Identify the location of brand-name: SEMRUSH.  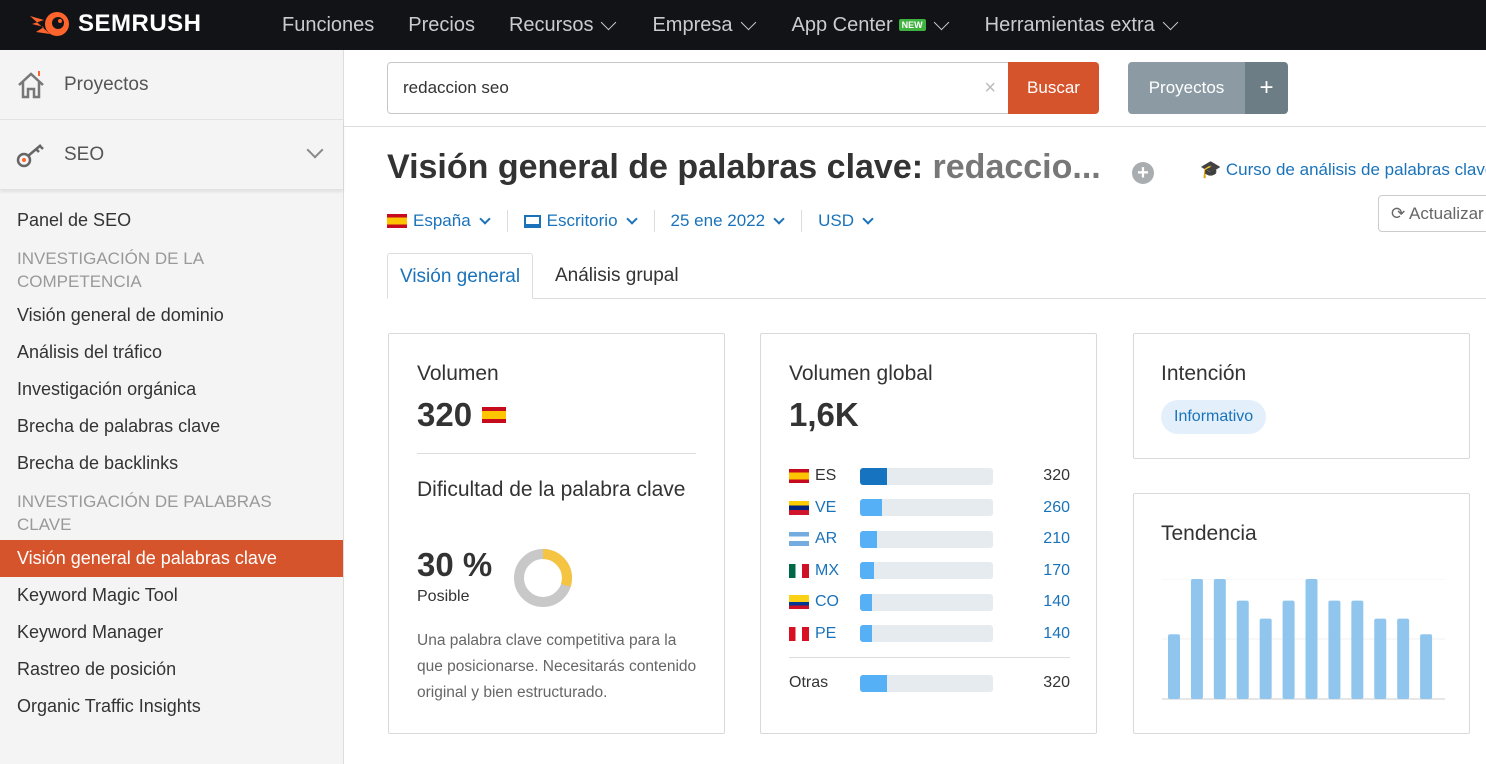
(140, 23).